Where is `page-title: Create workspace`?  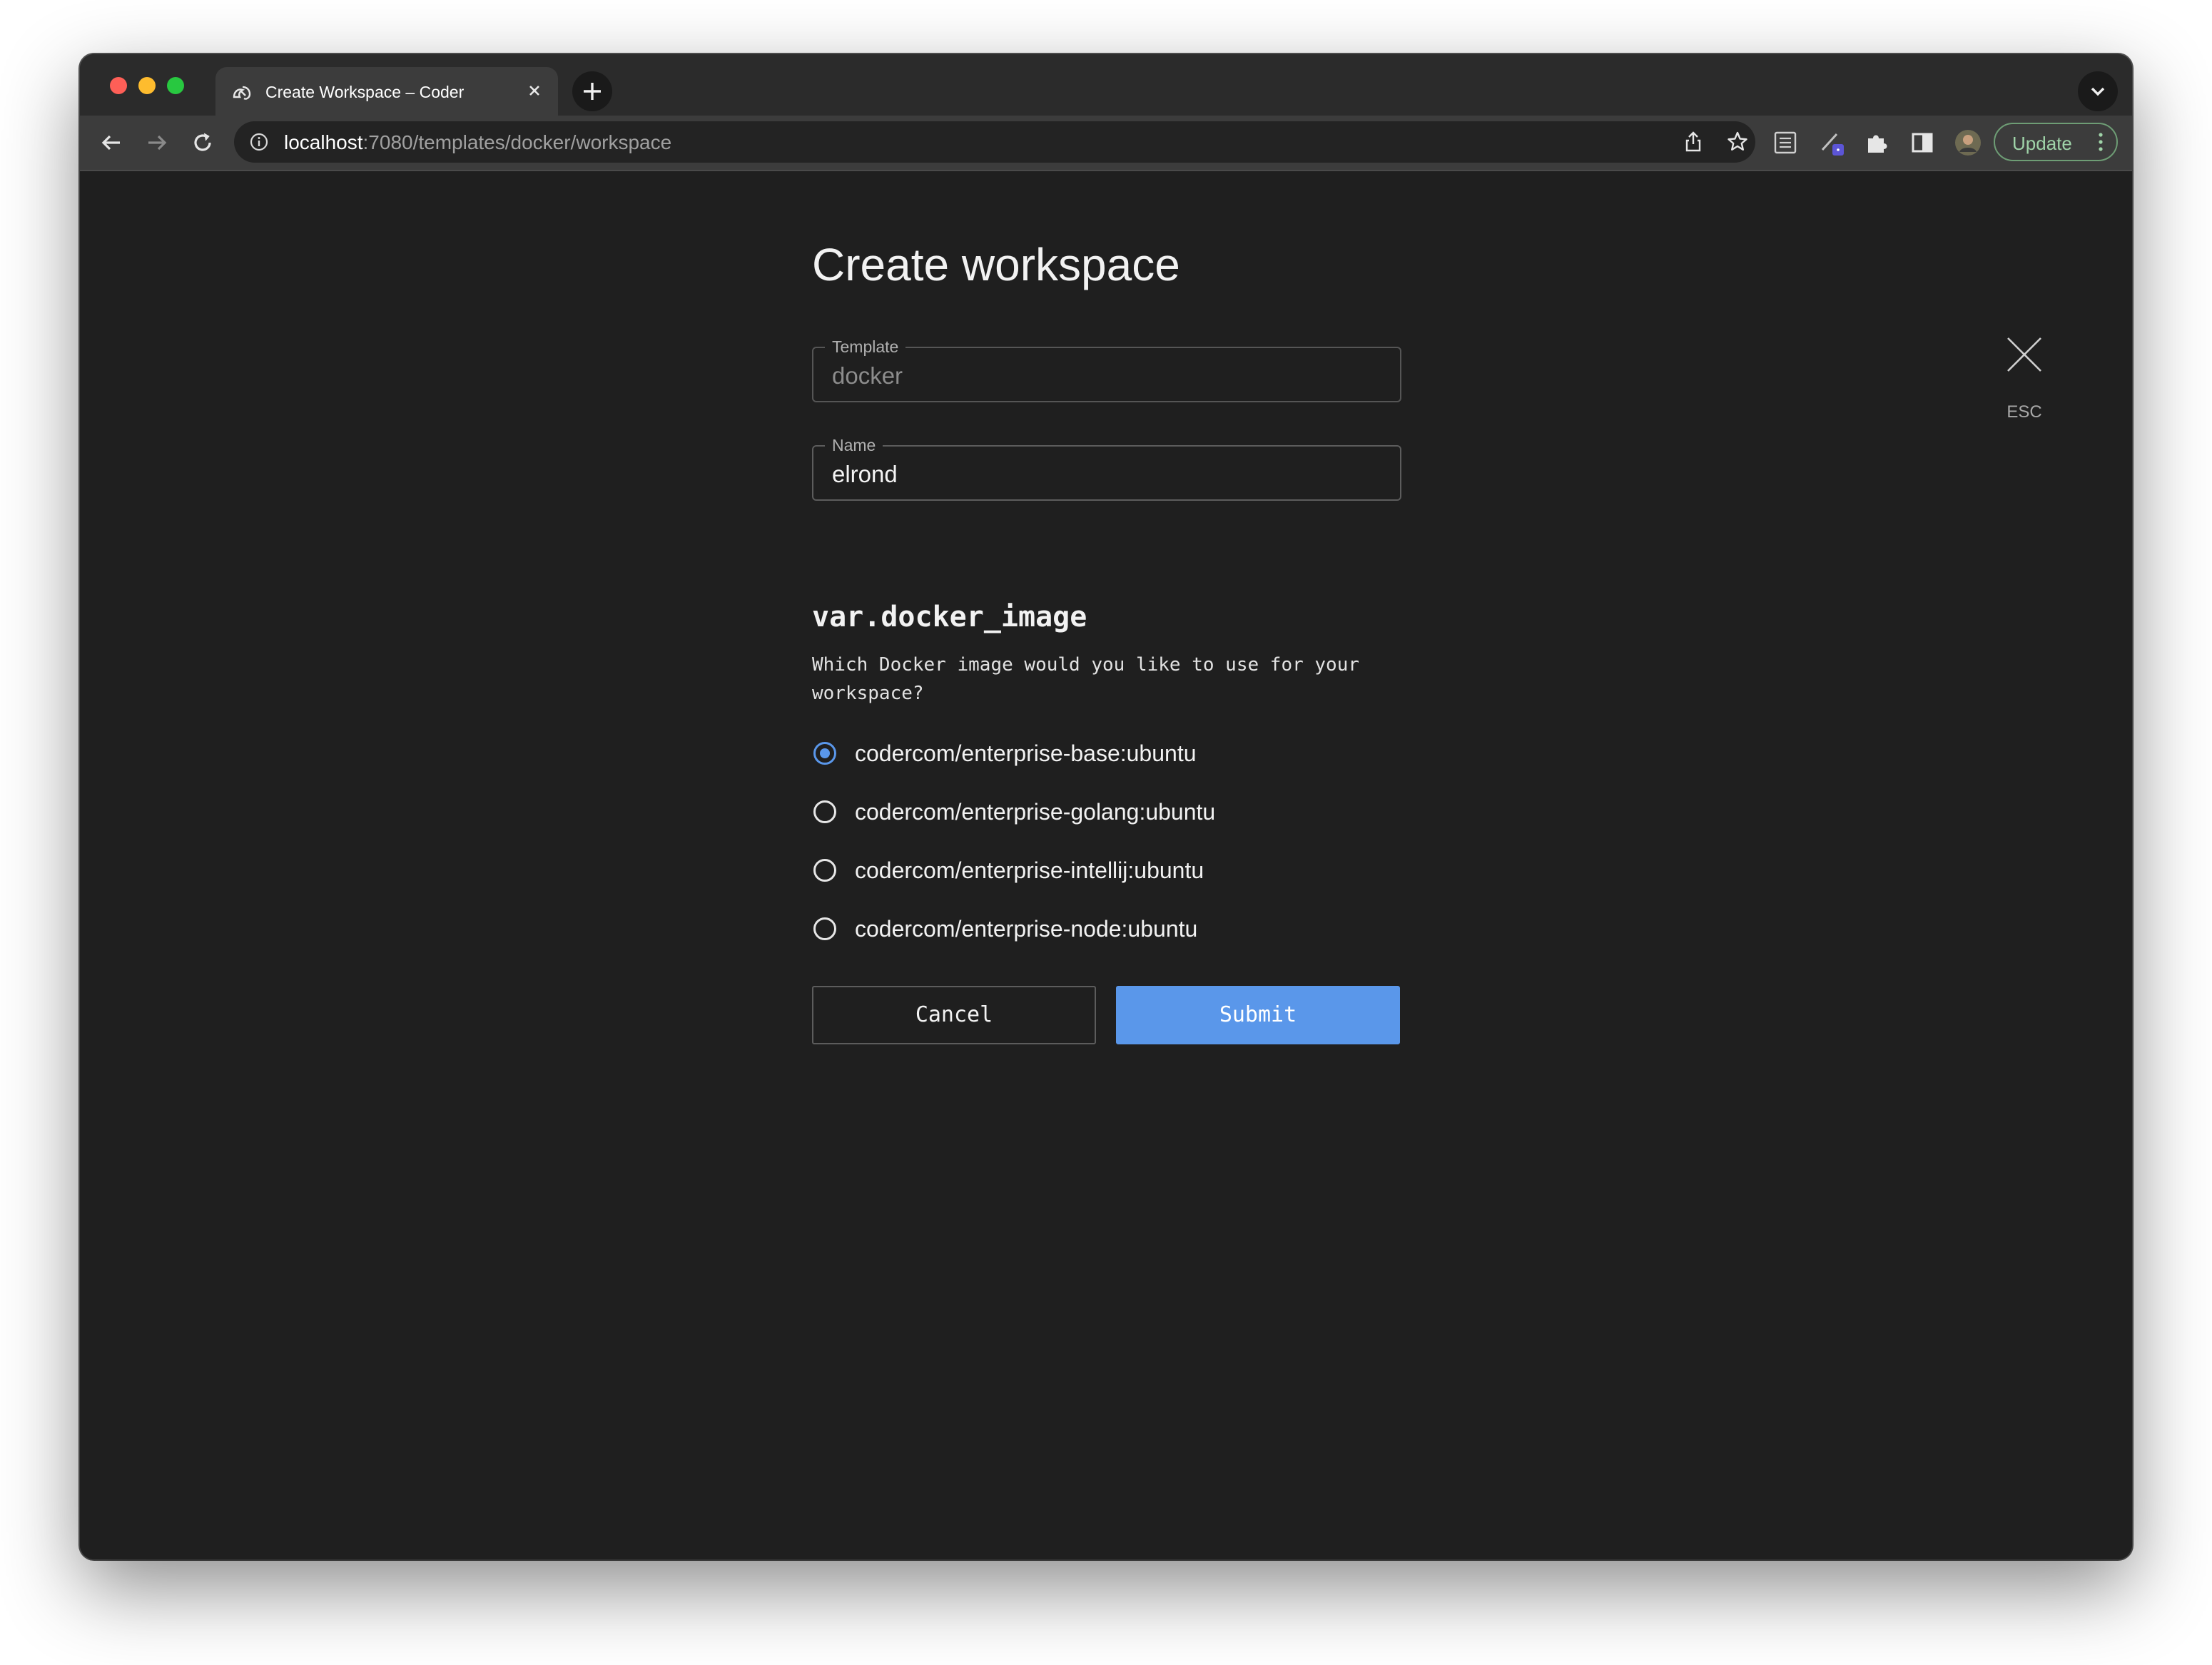
page-title: Create workspace is located at coordinates (996, 264).